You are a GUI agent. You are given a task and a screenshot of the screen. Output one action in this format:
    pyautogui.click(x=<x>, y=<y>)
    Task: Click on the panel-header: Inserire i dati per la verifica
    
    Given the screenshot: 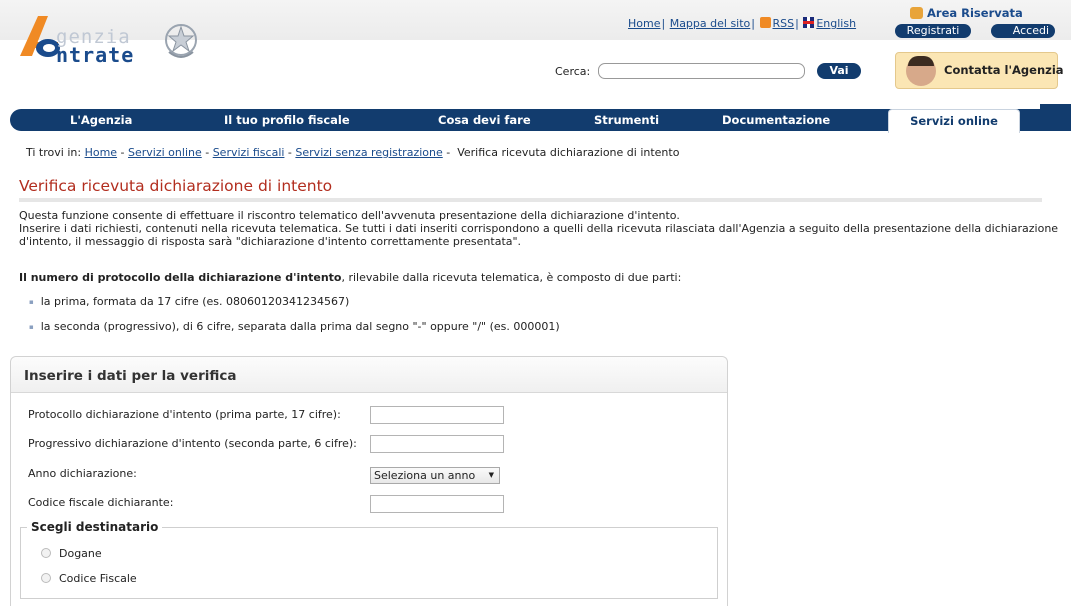 What is the action you would take?
    pyautogui.click(x=369, y=375)
    